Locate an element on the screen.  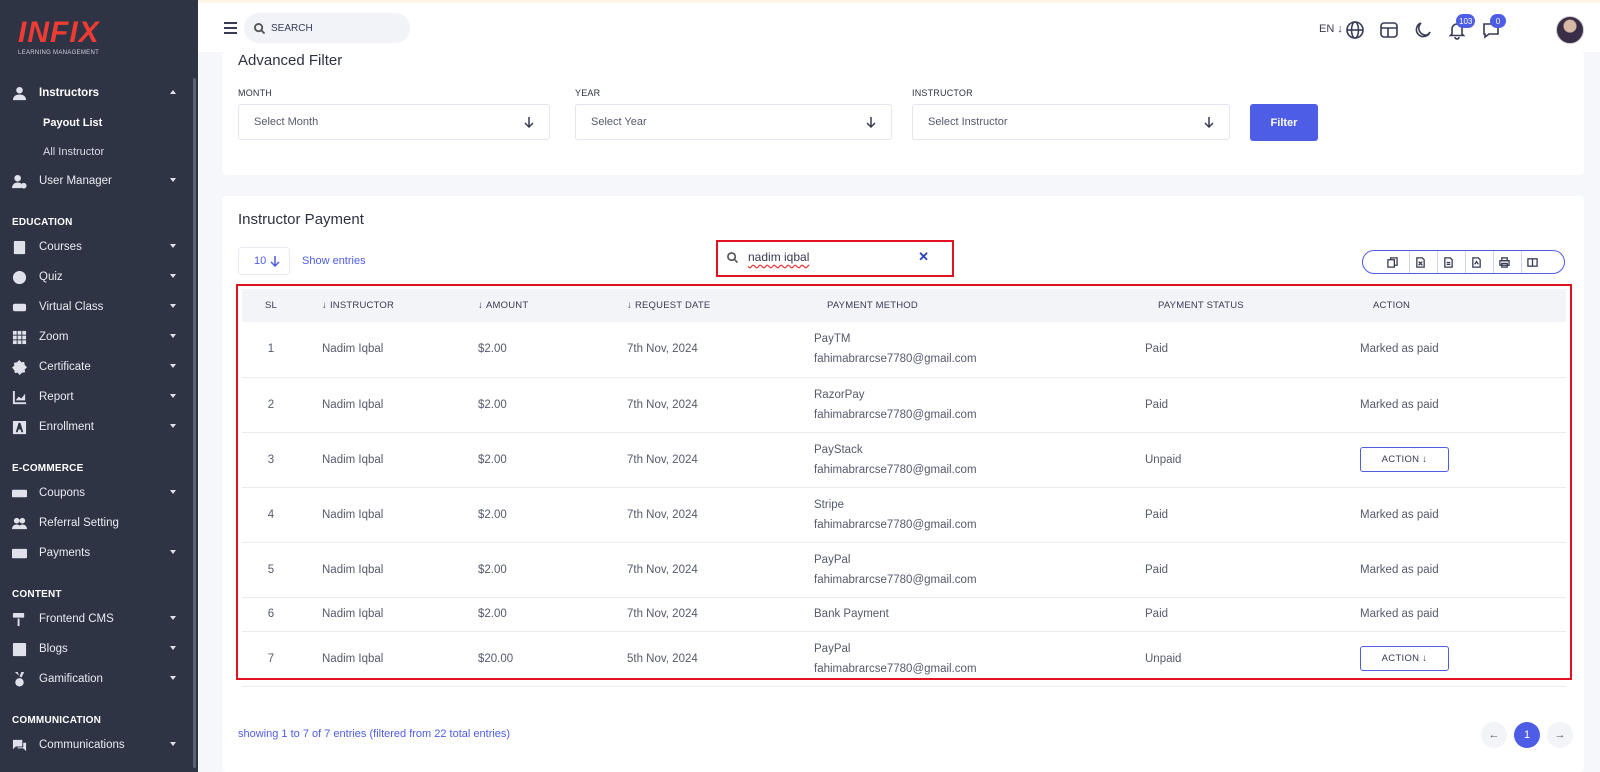
chevron-up-icon is located at coordinates (173, 92).